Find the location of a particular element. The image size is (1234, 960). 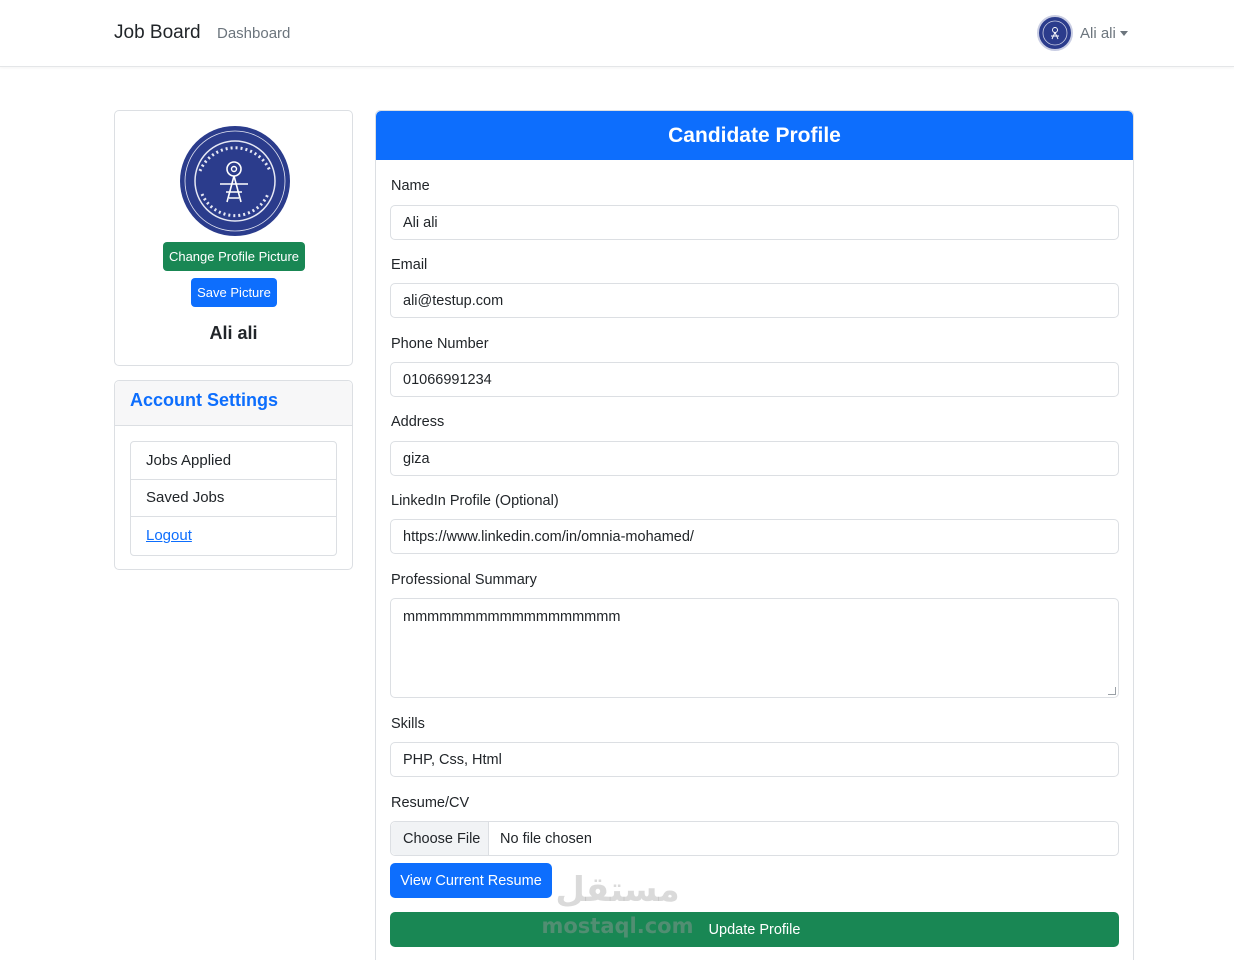

resume-label: Resume/CV is located at coordinates (430, 803).